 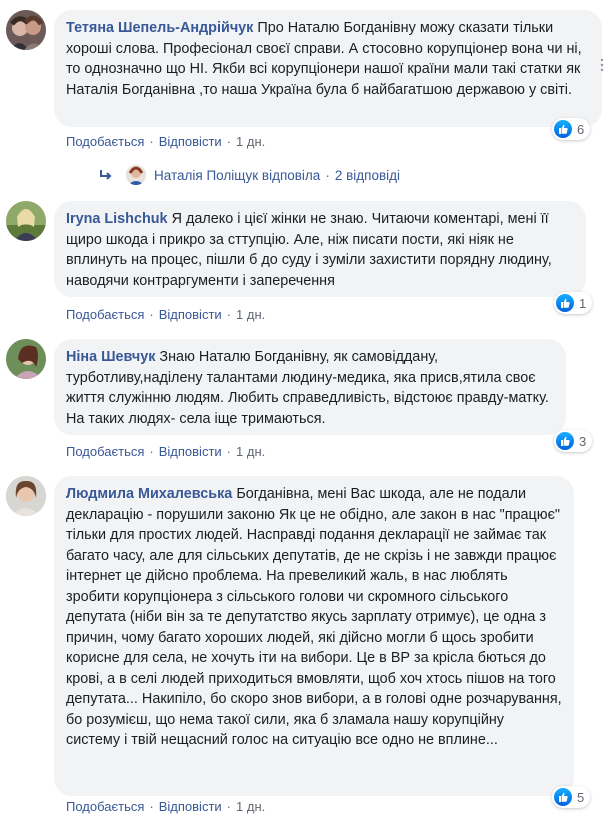 What do you see at coordinates (602, 65) in the screenshot?
I see `more-options-icon` at bounding box center [602, 65].